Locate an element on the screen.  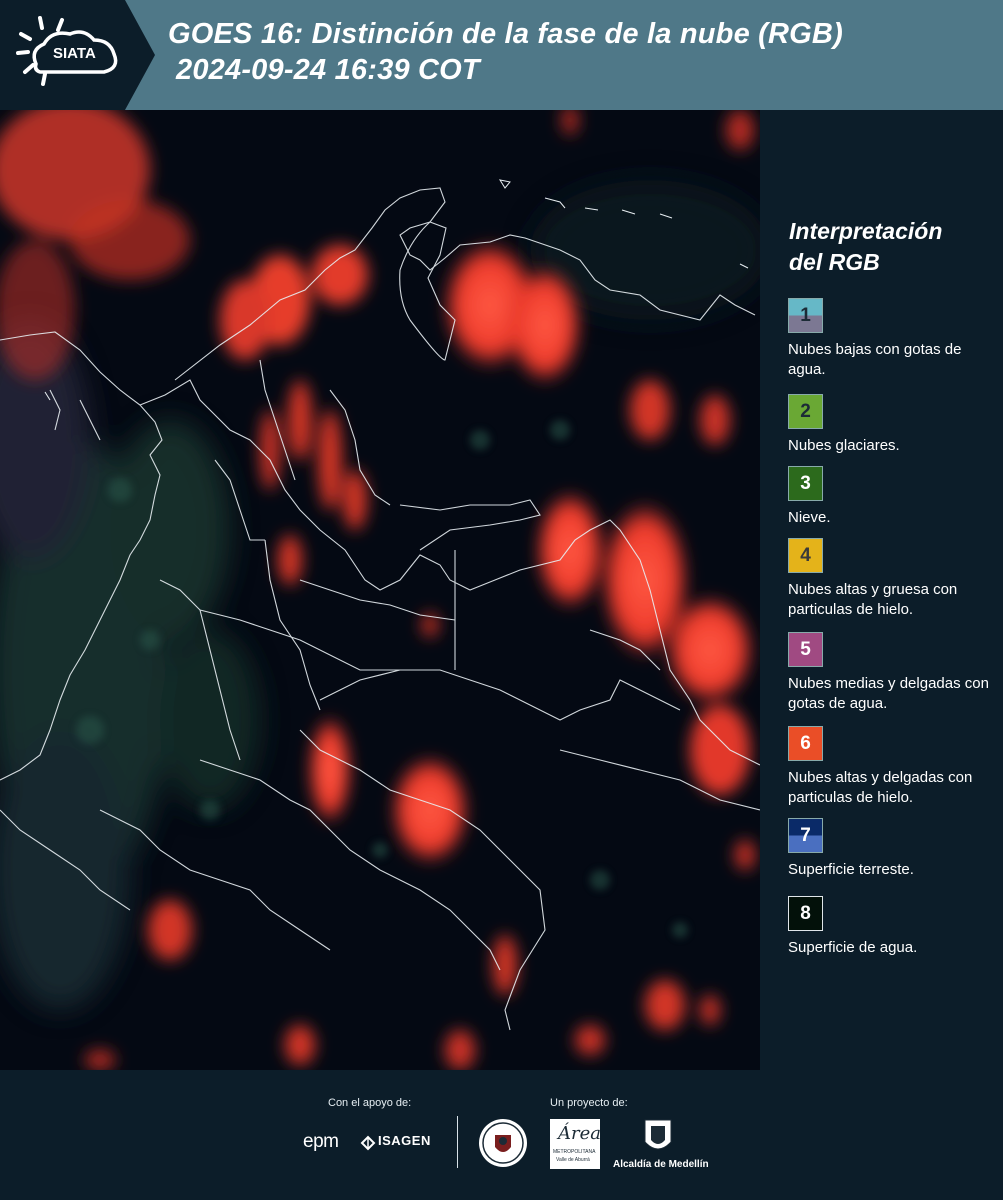
legend-swatch-4: 4 is located at coordinates (805, 555).